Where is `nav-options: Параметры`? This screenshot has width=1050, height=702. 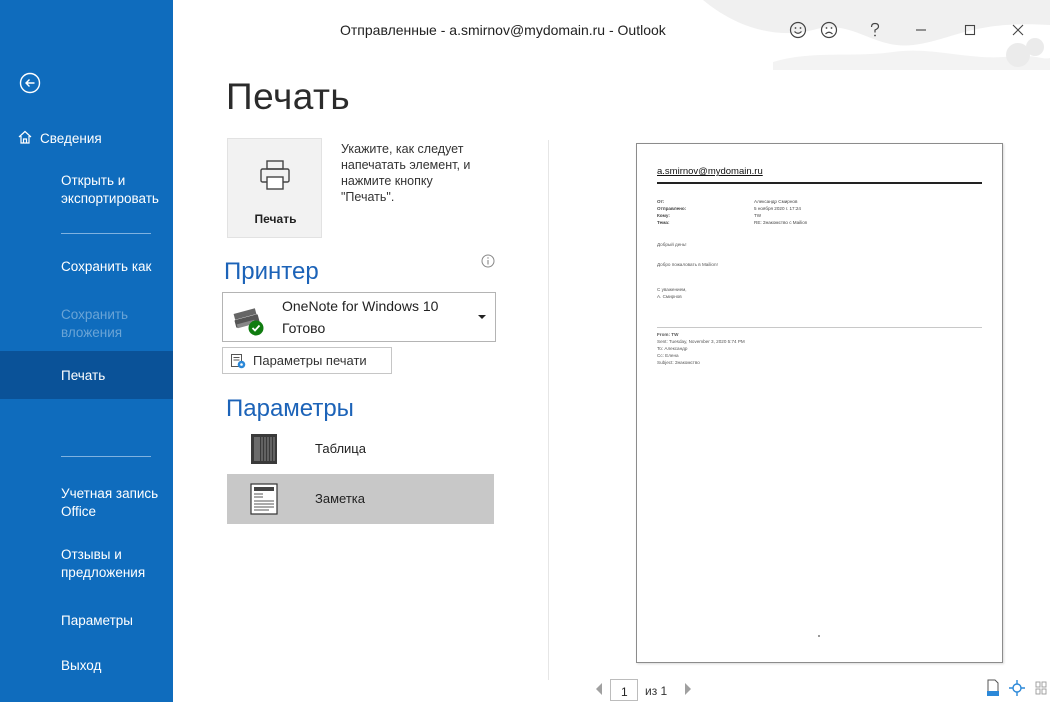 nav-options: Параметры is located at coordinates (86, 622).